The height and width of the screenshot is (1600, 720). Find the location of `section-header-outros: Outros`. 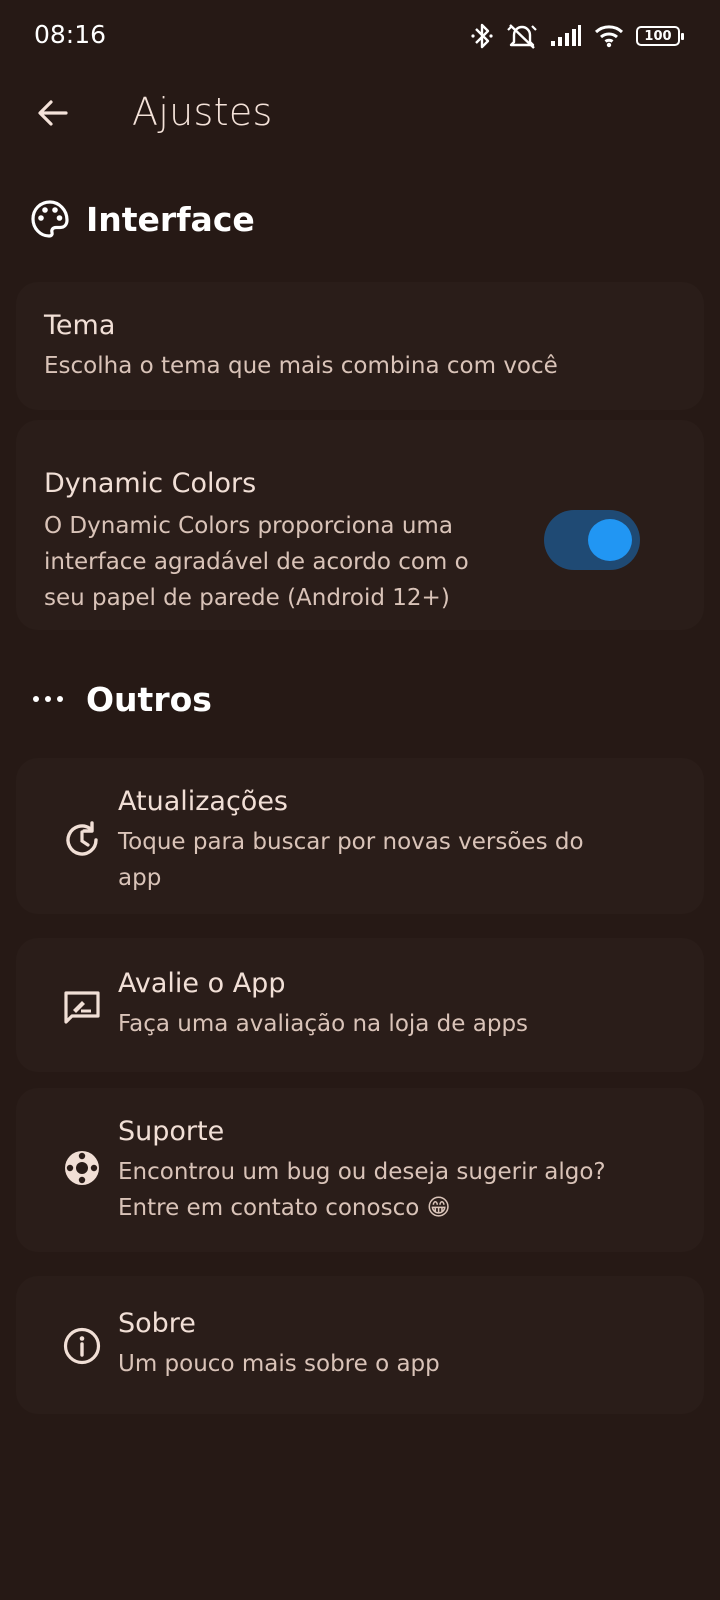

section-header-outros: Outros is located at coordinates (121, 699).